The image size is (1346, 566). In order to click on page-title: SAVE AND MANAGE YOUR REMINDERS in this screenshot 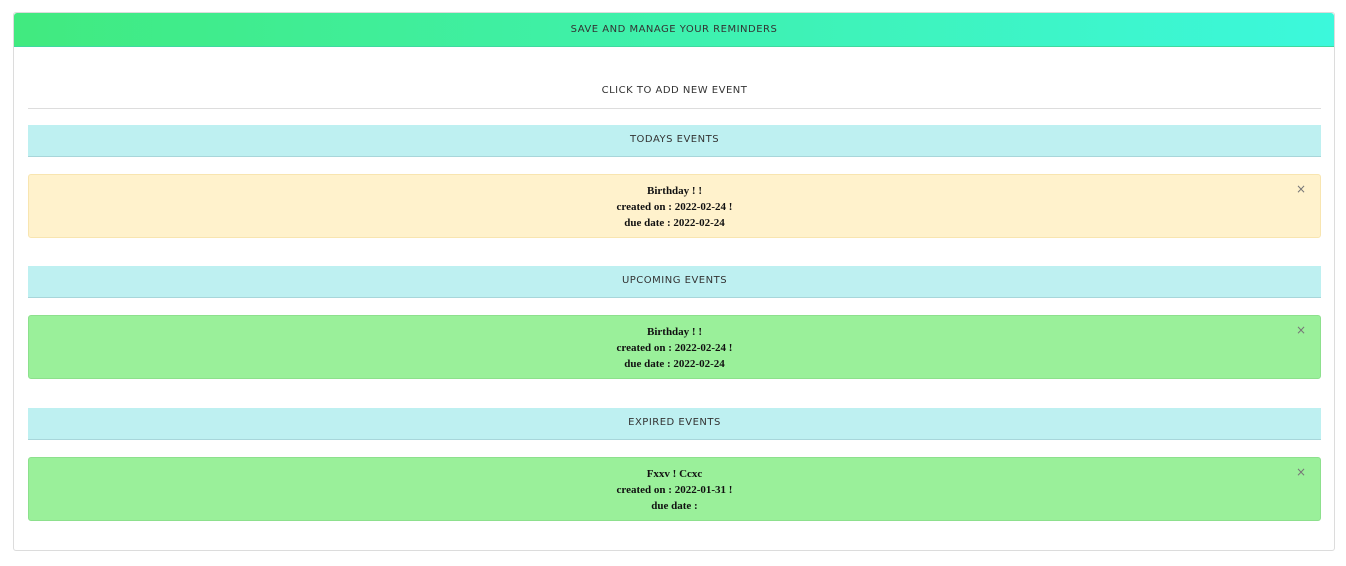, I will do `click(674, 30)`.